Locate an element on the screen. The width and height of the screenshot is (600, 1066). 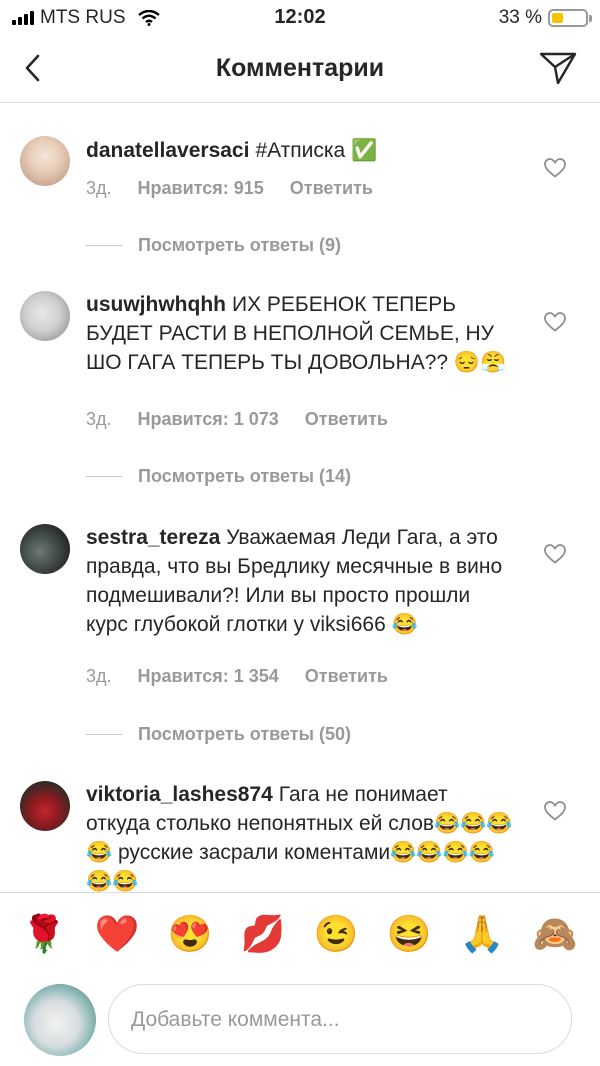
comment-username: viktoria_lashes874 is located at coordinates (179, 794).